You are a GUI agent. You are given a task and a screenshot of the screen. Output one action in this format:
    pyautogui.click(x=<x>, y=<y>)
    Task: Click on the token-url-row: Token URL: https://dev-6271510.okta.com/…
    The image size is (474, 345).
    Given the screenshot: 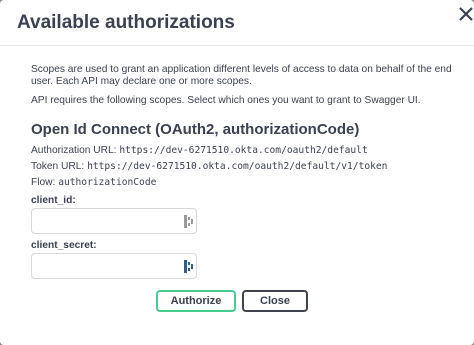 What is the action you would take?
    pyautogui.click(x=209, y=166)
    